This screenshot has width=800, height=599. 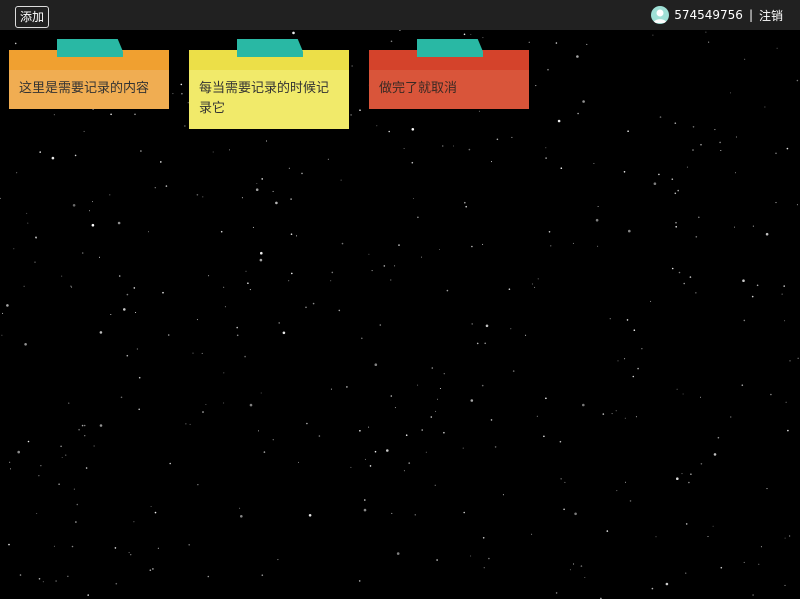 What do you see at coordinates (32, 17) in the screenshot?
I see `add-button: 添加` at bounding box center [32, 17].